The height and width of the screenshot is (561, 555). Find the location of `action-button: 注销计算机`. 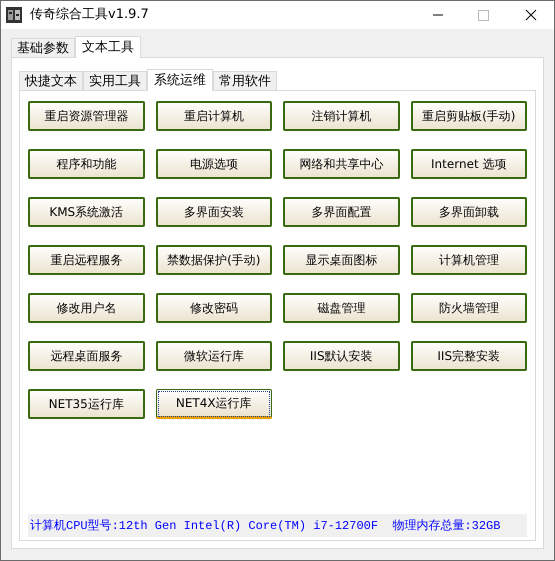

action-button: 注销计算机 is located at coordinates (341, 116).